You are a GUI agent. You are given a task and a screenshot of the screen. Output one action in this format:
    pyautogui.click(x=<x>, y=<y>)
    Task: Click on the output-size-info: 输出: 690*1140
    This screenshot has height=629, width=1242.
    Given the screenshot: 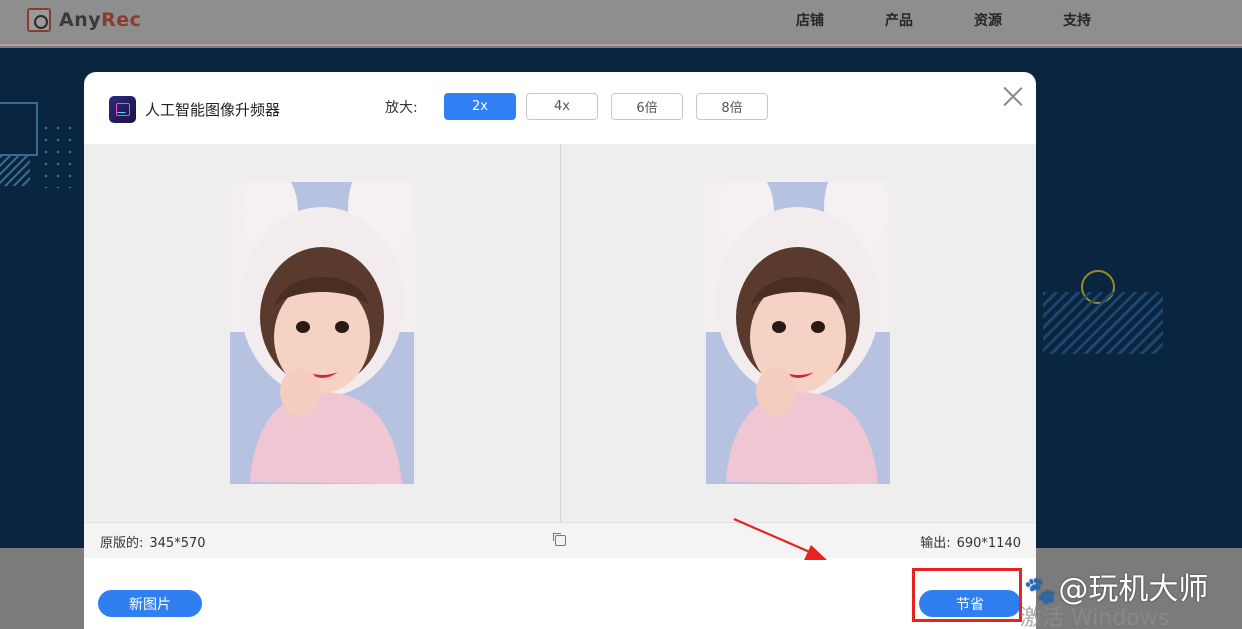 What is the action you would take?
    pyautogui.click(x=970, y=541)
    